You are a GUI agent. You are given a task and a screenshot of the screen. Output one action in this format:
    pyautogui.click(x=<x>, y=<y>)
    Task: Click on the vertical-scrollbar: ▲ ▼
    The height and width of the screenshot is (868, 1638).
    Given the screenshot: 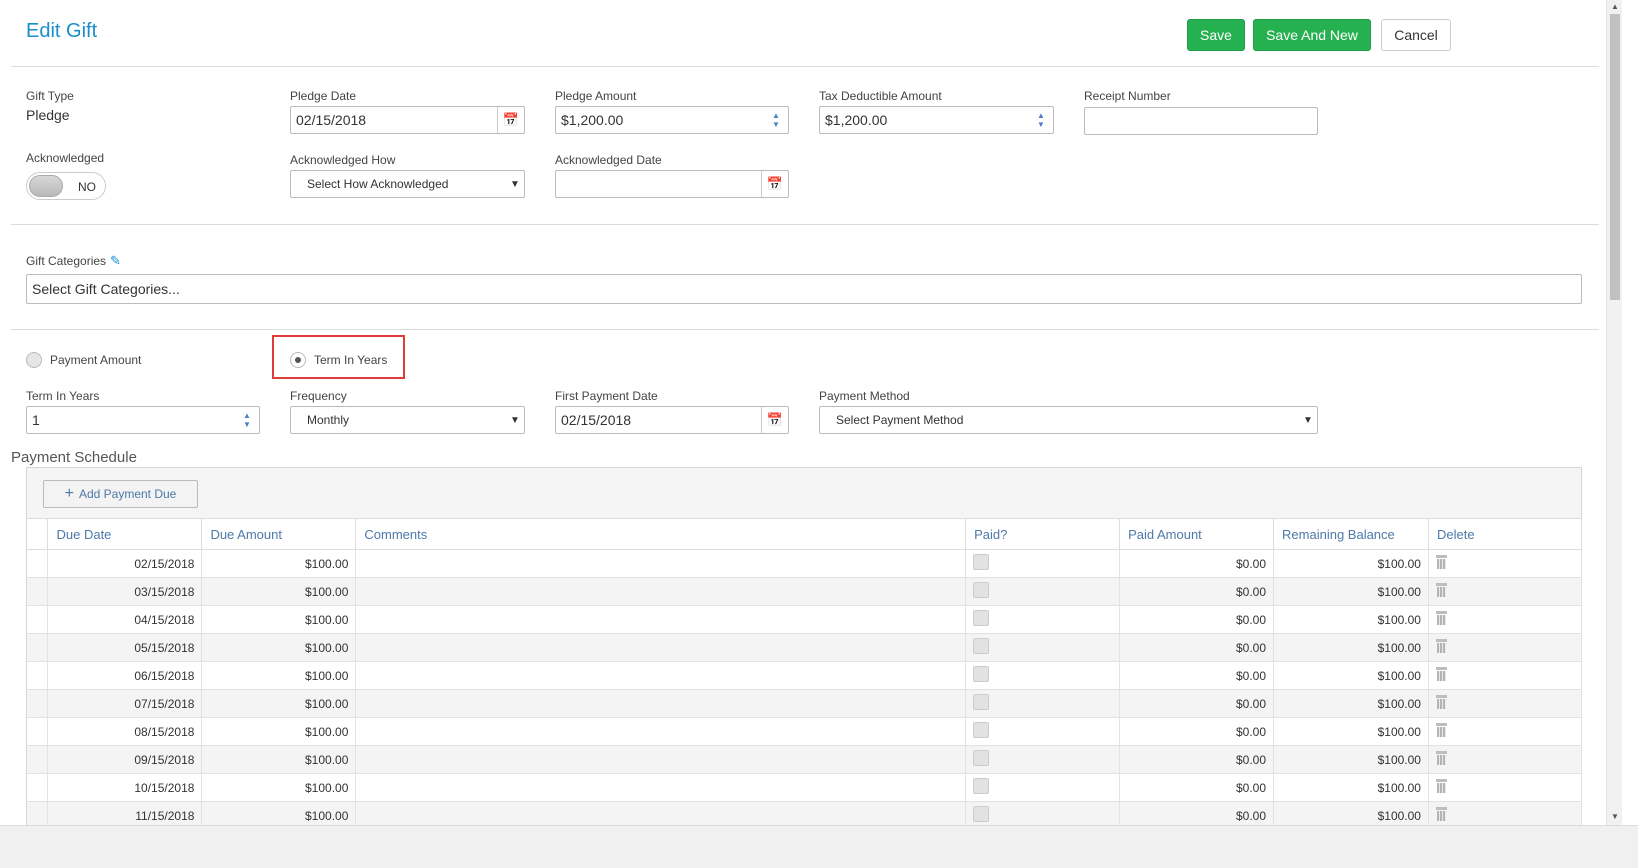 What is the action you would take?
    pyautogui.click(x=1614, y=412)
    